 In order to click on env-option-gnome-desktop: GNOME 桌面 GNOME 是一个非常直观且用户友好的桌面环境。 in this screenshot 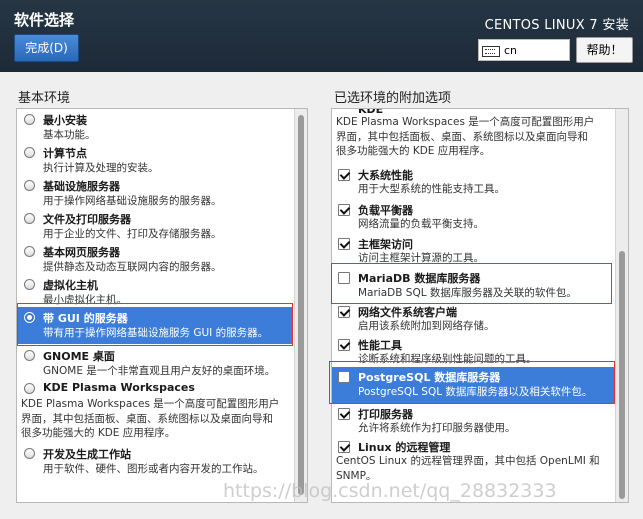, I will do `click(155, 363)`.